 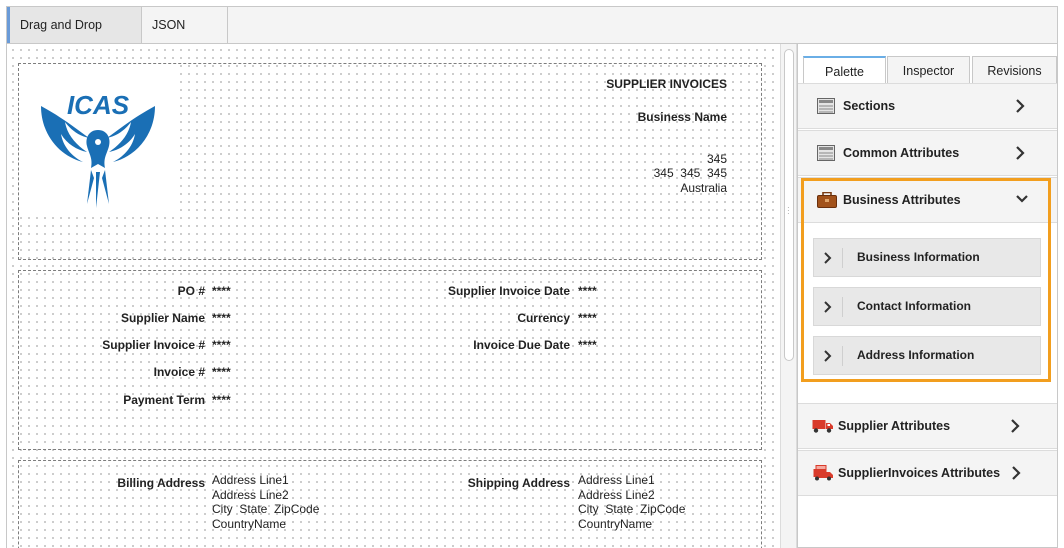 What do you see at coordinates (869, 106) in the screenshot?
I see `palette-item-label: Sections` at bounding box center [869, 106].